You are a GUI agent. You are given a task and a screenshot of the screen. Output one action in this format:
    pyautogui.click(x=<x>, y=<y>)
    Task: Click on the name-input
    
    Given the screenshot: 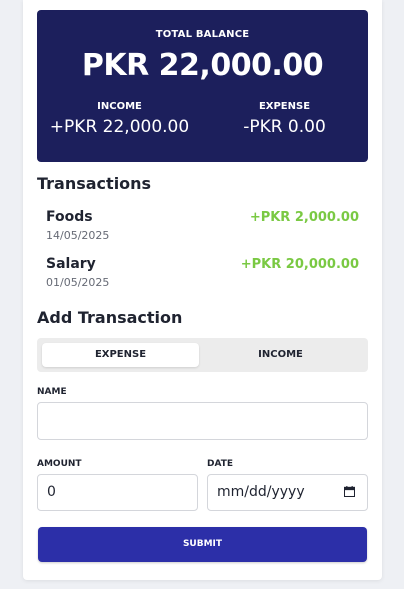 What is the action you would take?
    pyautogui.click(x=202, y=421)
    